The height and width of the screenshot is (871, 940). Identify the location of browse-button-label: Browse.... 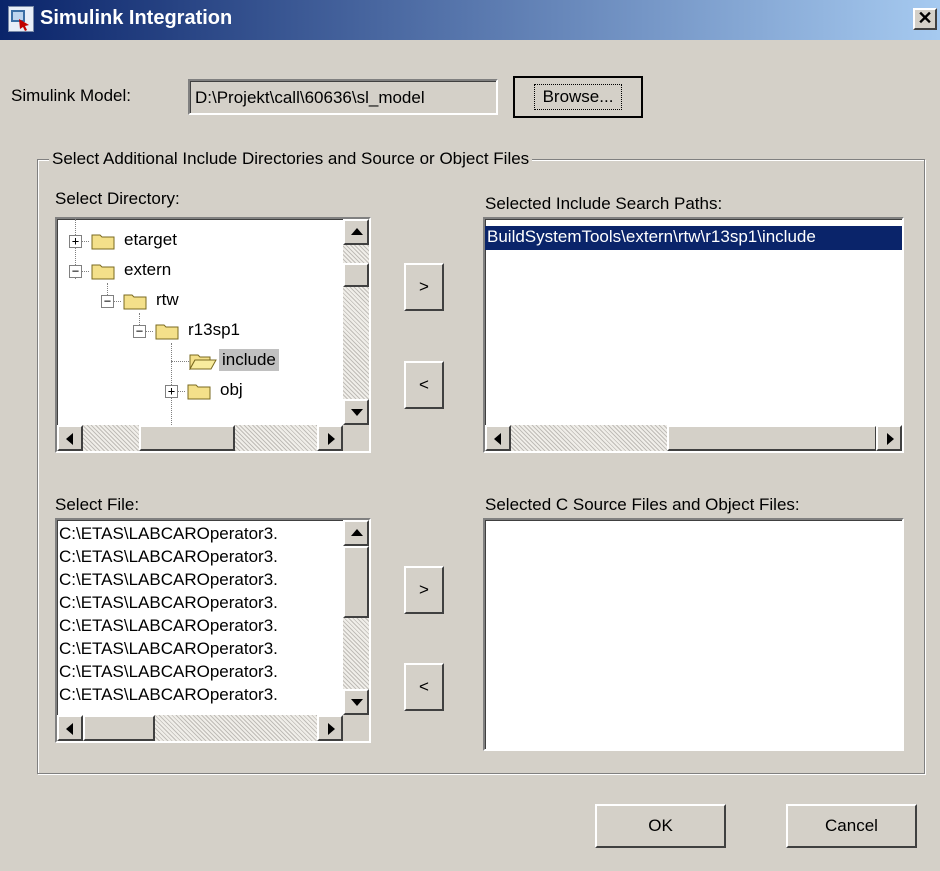
(578, 97).